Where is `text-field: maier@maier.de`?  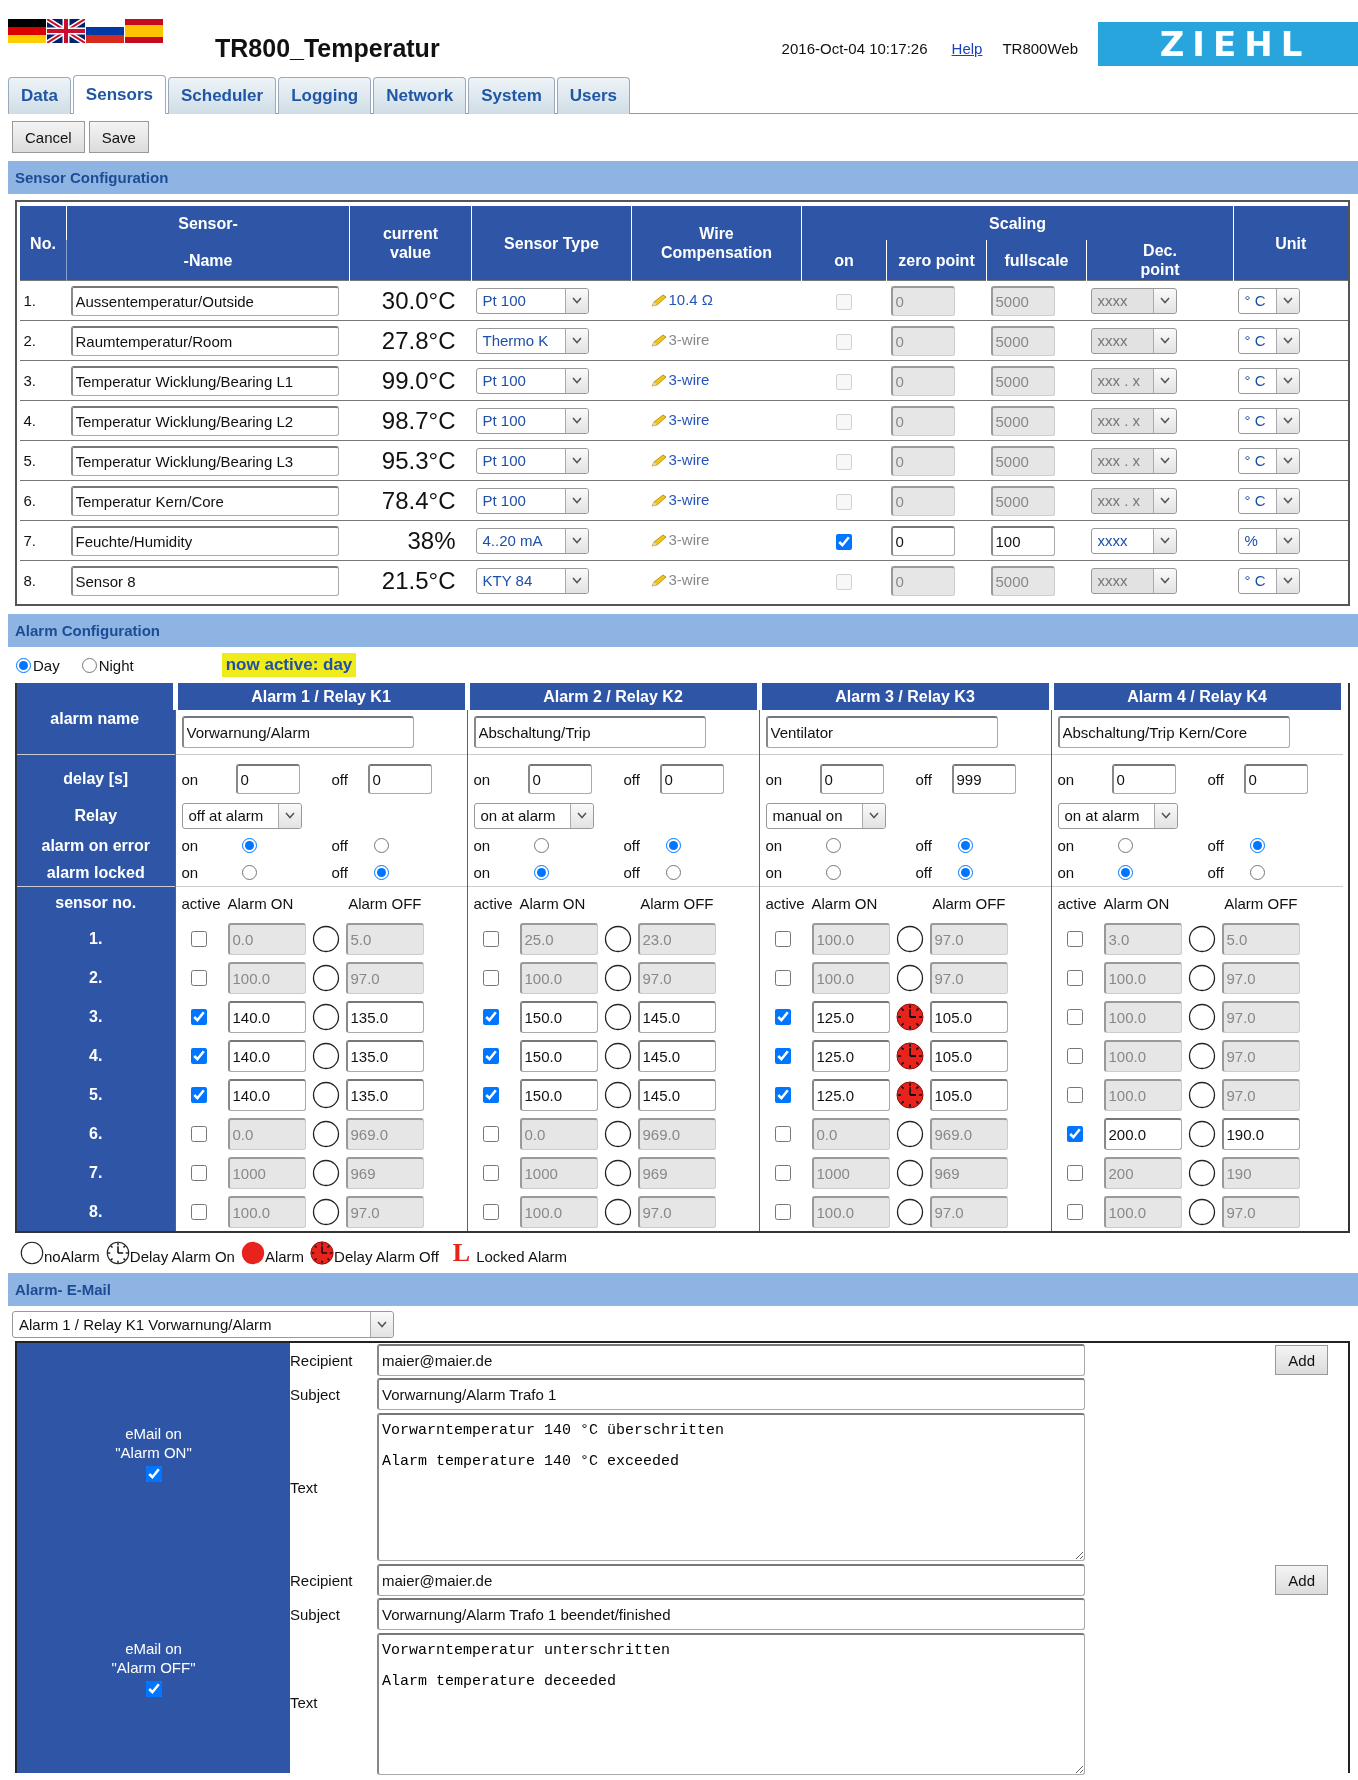 text-field: maier@maier.de is located at coordinates (731, 1360).